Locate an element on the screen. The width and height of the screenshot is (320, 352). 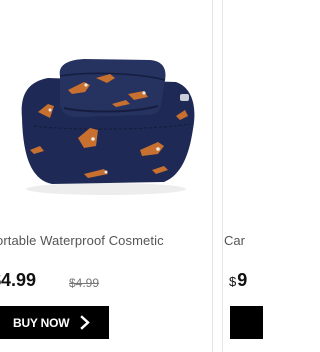
chevron-right-icon is located at coordinates (85, 325).